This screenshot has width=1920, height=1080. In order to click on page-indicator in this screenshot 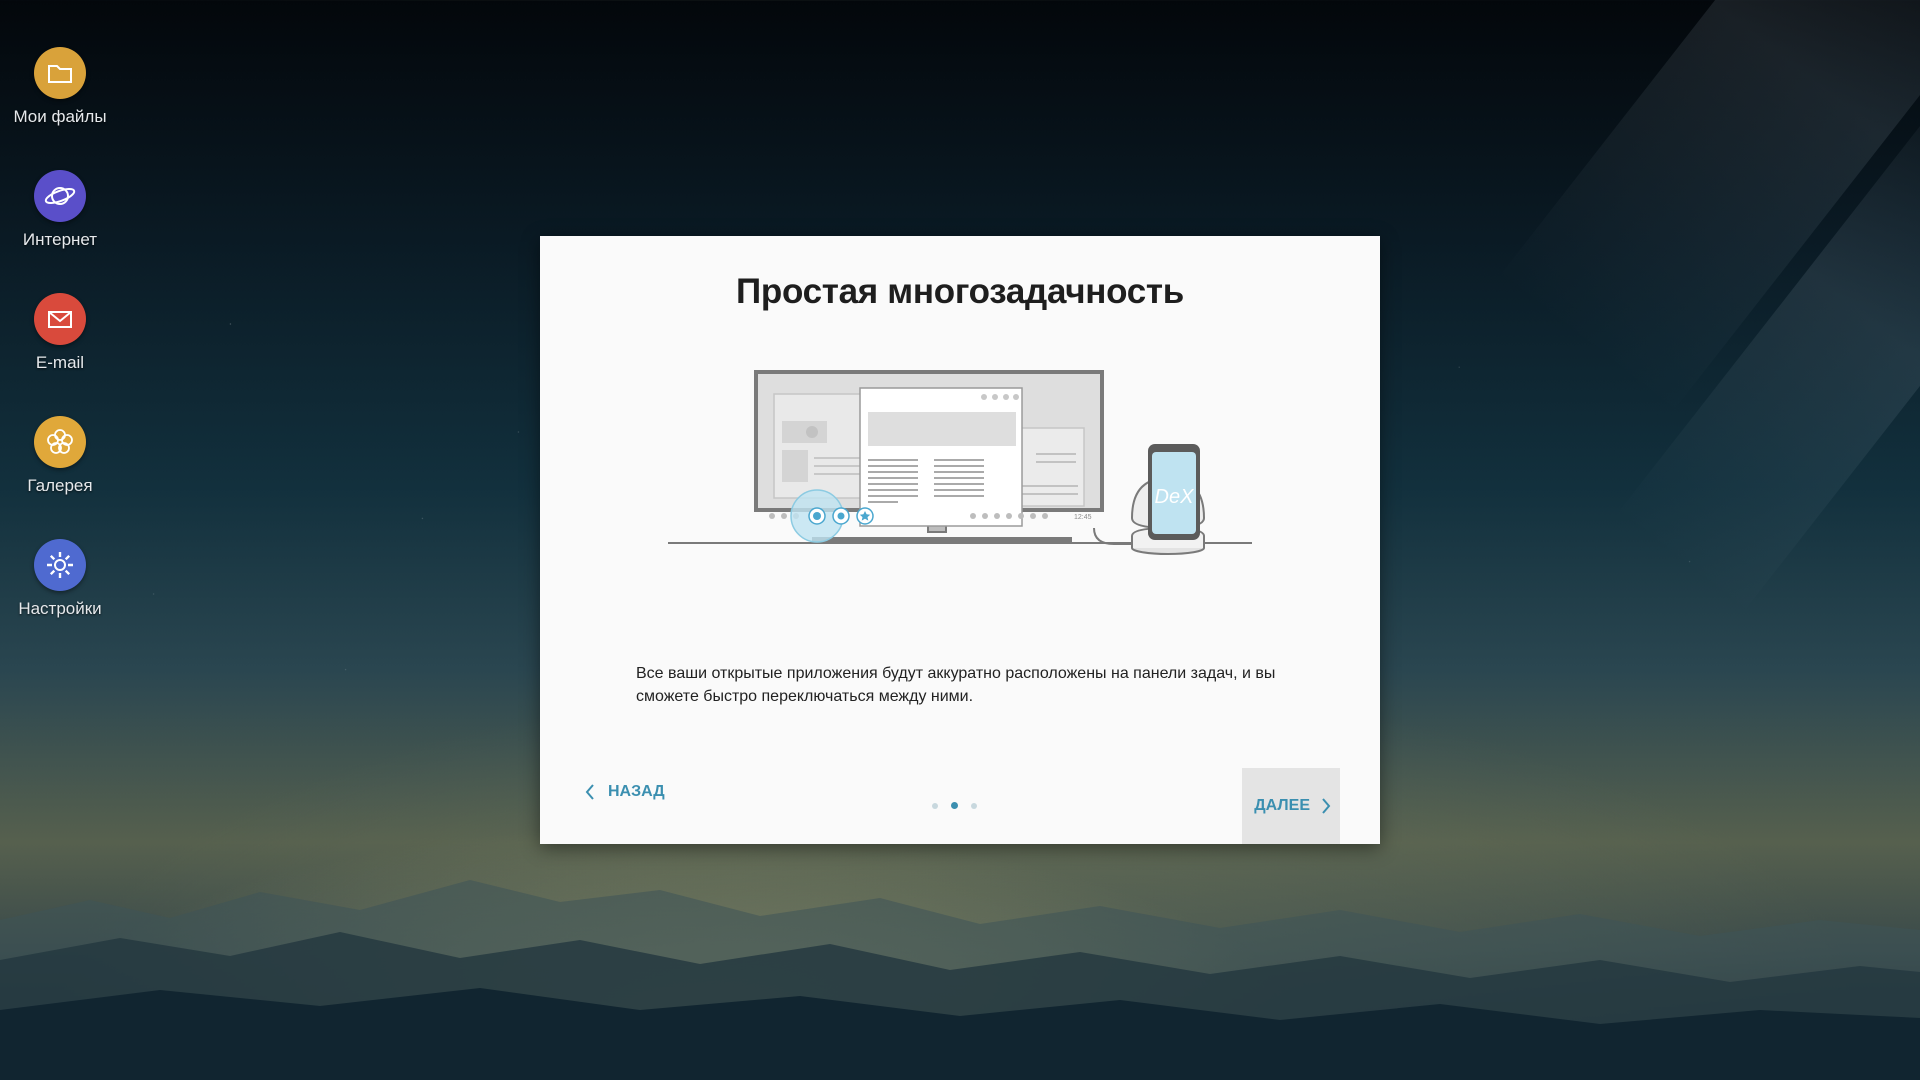, I will do `click(954, 805)`.